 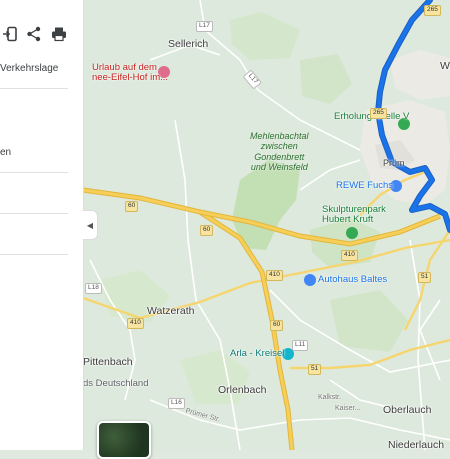 What do you see at coordinates (170, 311) in the screenshot?
I see `town-label-watzerath: Watzerath` at bounding box center [170, 311].